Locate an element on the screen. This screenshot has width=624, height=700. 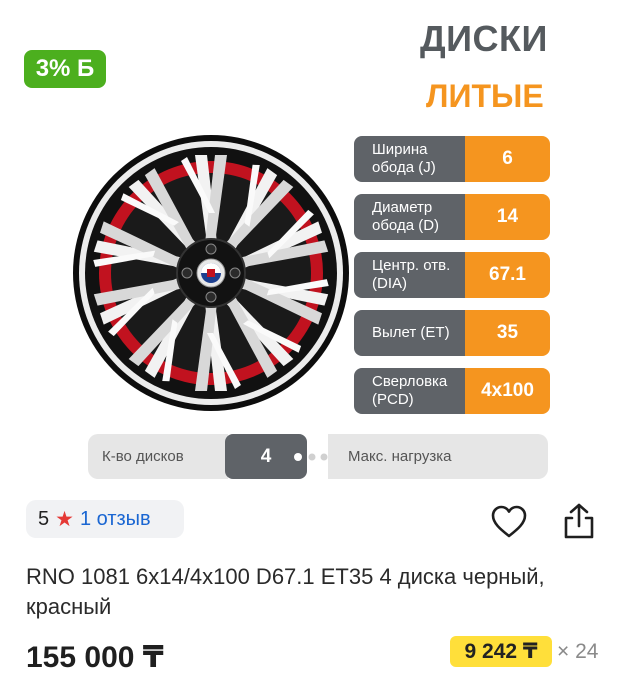
spec-label: Центр. отв. (DIA) is located at coordinates (409, 275).